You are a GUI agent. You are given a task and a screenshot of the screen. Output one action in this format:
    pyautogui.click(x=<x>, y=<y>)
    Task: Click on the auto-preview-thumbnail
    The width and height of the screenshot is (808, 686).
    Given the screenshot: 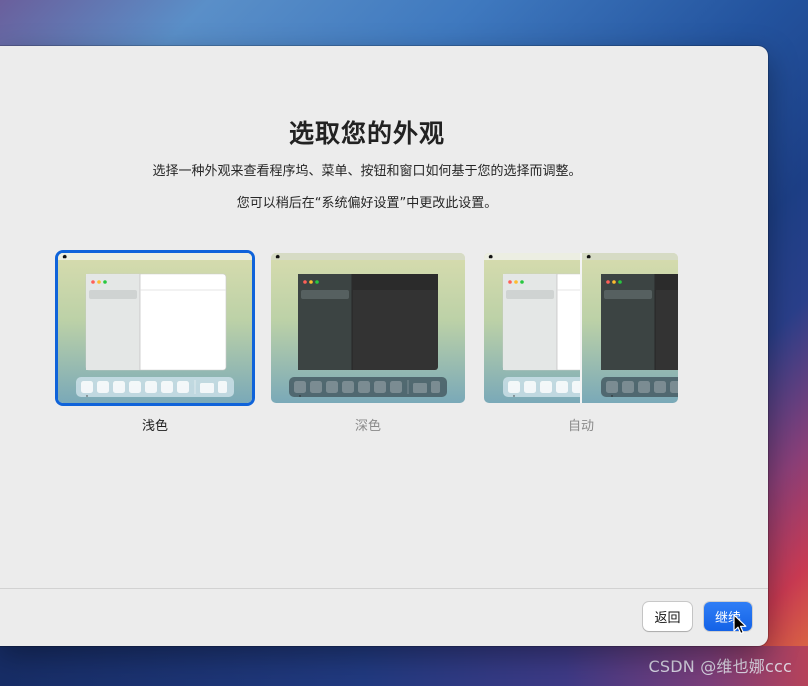 What is the action you would take?
    pyautogui.click(x=581, y=328)
    